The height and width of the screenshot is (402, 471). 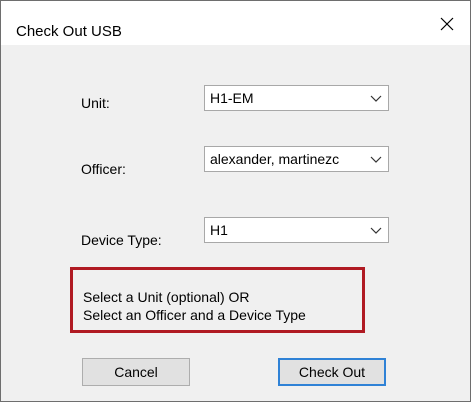 I want to click on unit-label: Unit:, so click(x=95, y=103).